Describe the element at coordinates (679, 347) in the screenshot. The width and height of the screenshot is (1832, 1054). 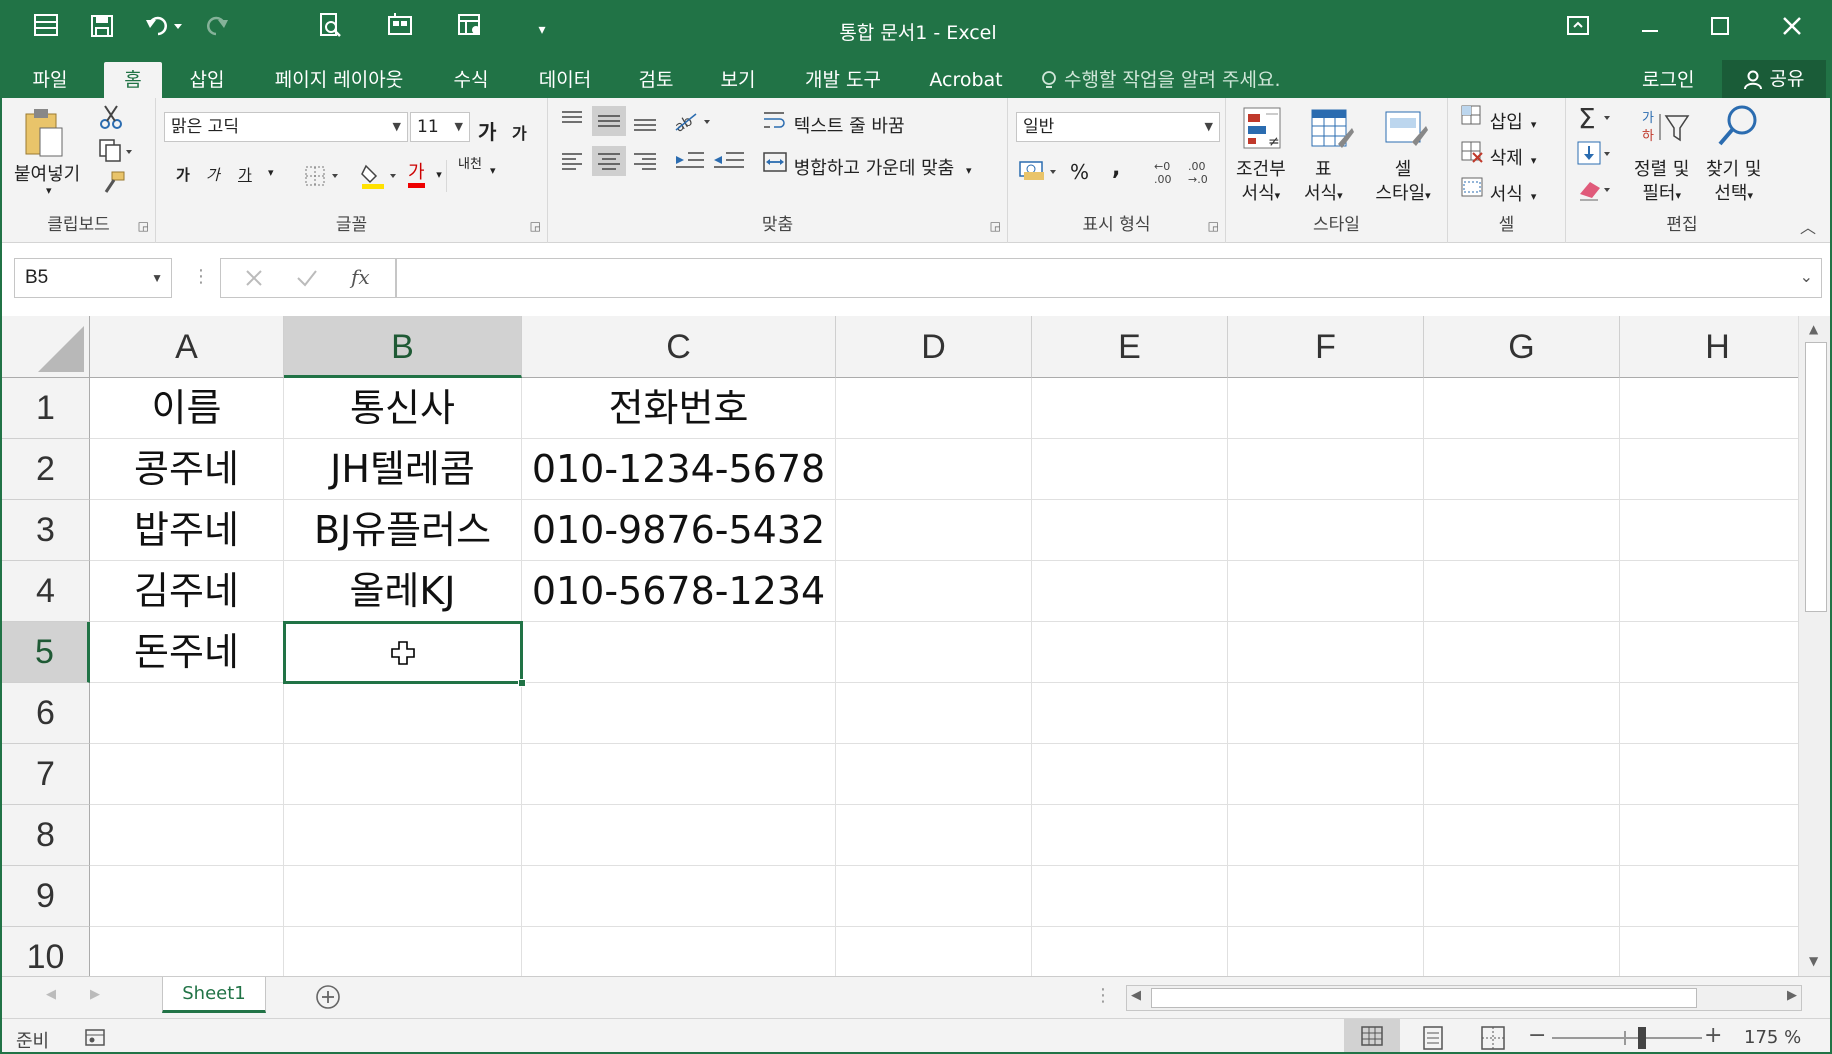
I see `column-header-c: C` at that location.